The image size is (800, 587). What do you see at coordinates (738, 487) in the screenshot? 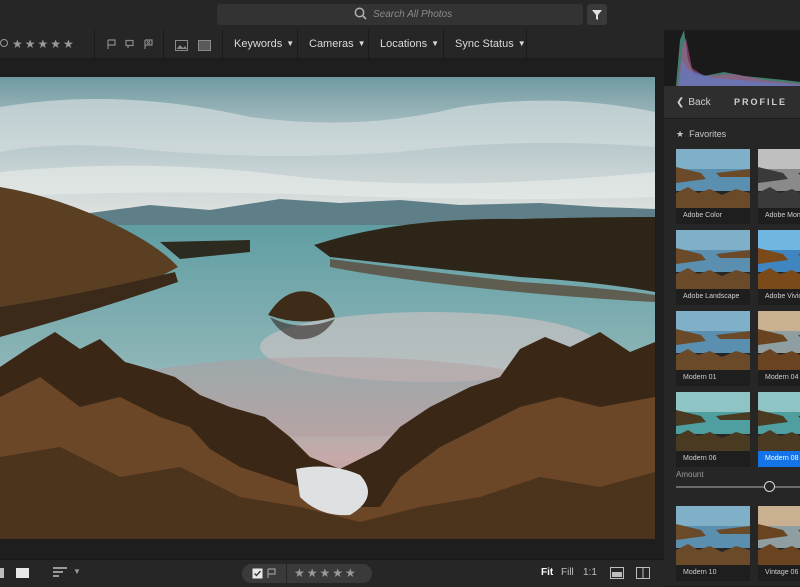
I see `amount-slider-track` at bounding box center [738, 487].